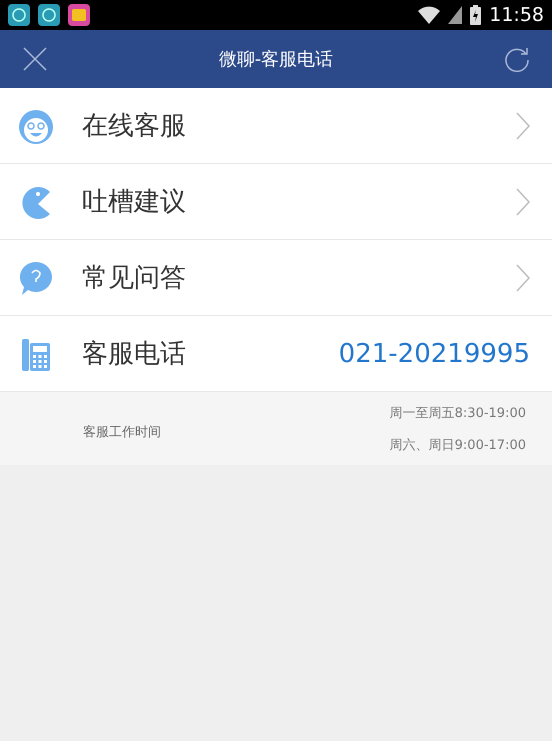 The image size is (552, 741). I want to click on hours-label: 客服工作时间, so click(122, 432).